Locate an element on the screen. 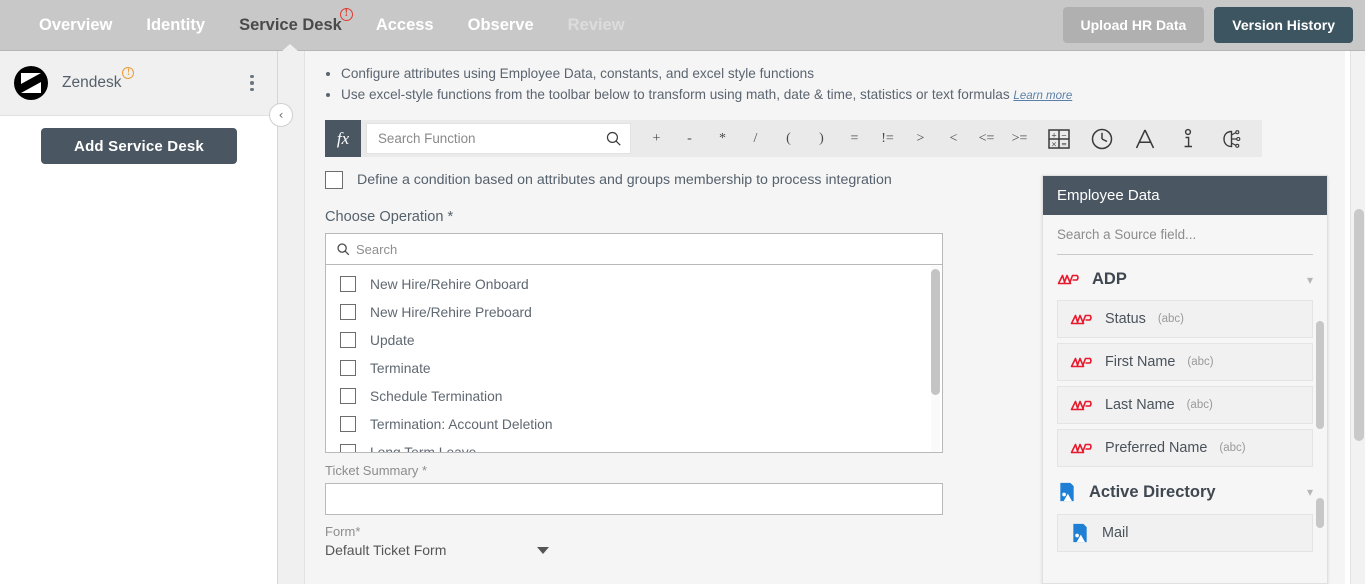 Image resolution: width=1365 pixels, height=584 pixels. source-field-status: Status (abc) is located at coordinates (1185, 319).